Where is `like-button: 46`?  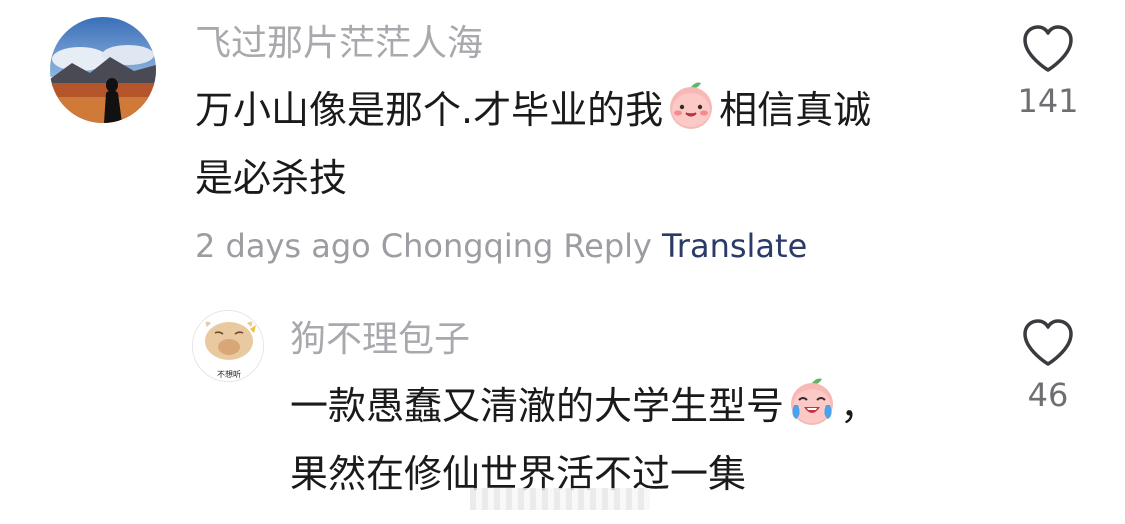
like-button: 46 is located at coordinates (1048, 366).